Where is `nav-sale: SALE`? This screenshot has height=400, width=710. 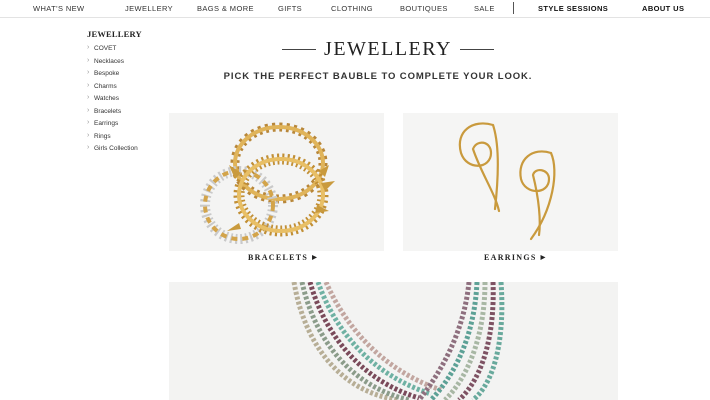
nav-sale: SALE is located at coordinates (484, 8).